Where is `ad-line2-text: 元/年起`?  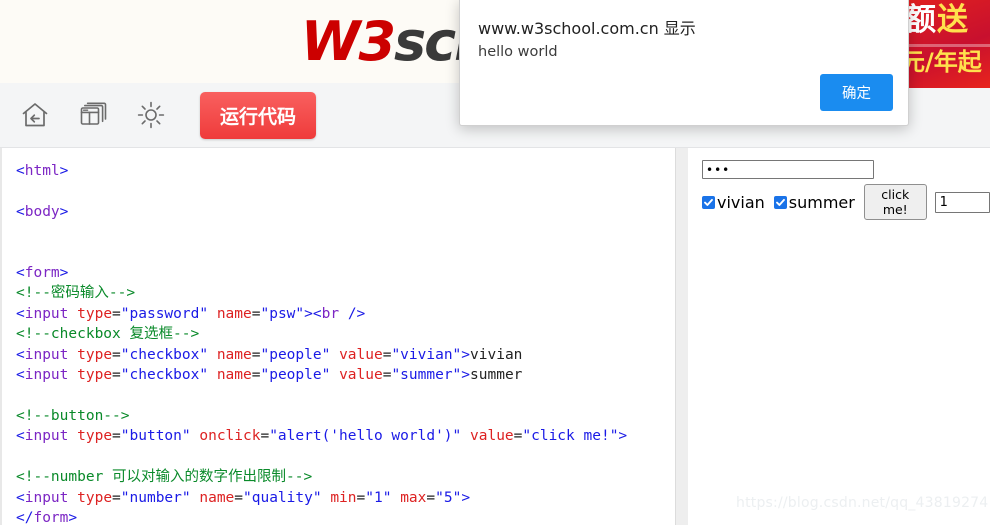 ad-line2-text: 元/年起 is located at coordinates (944, 62).